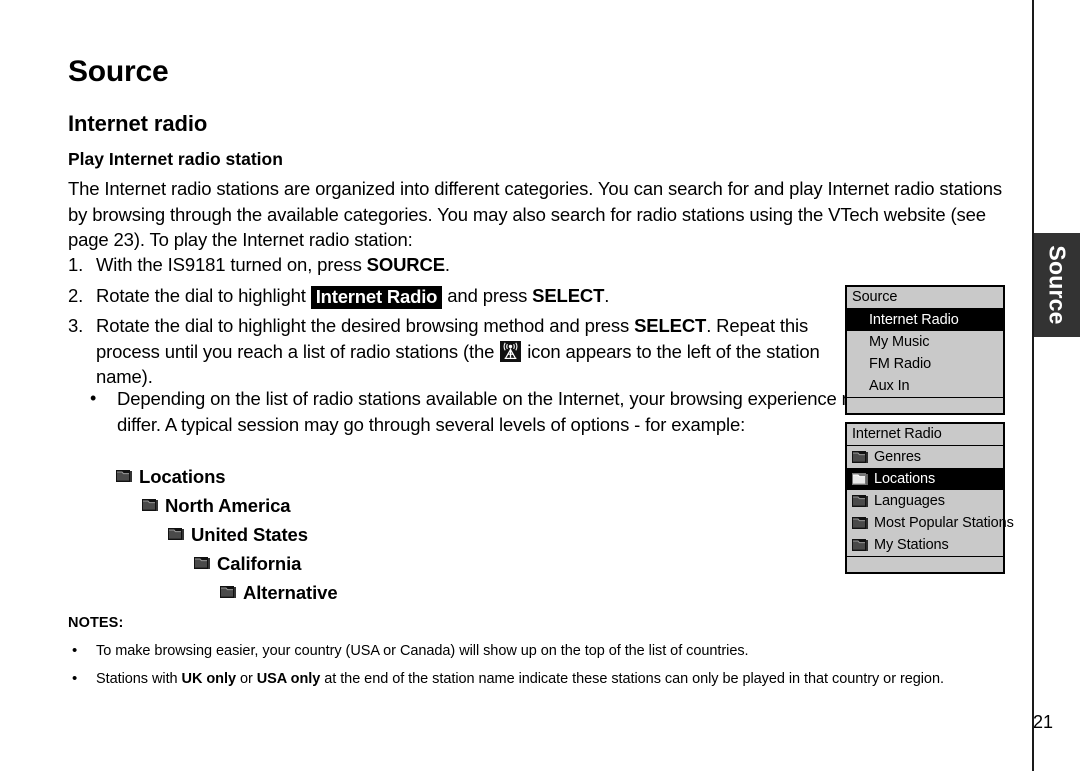  I want to click on step-text: With the IS9181 turned on, press SOURCE., so click(273, 264).